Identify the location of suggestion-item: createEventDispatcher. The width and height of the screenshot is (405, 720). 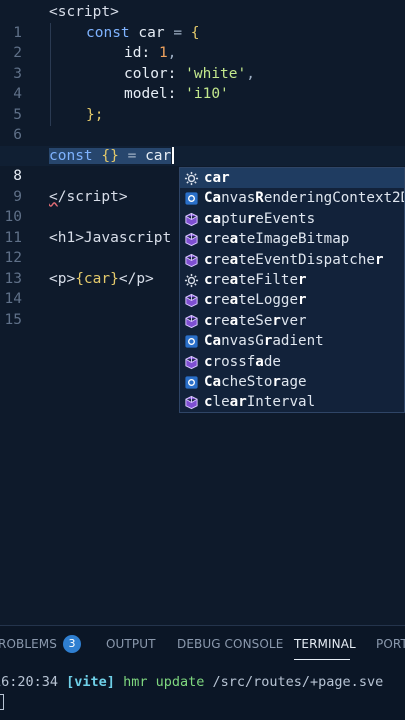
(292, 260).